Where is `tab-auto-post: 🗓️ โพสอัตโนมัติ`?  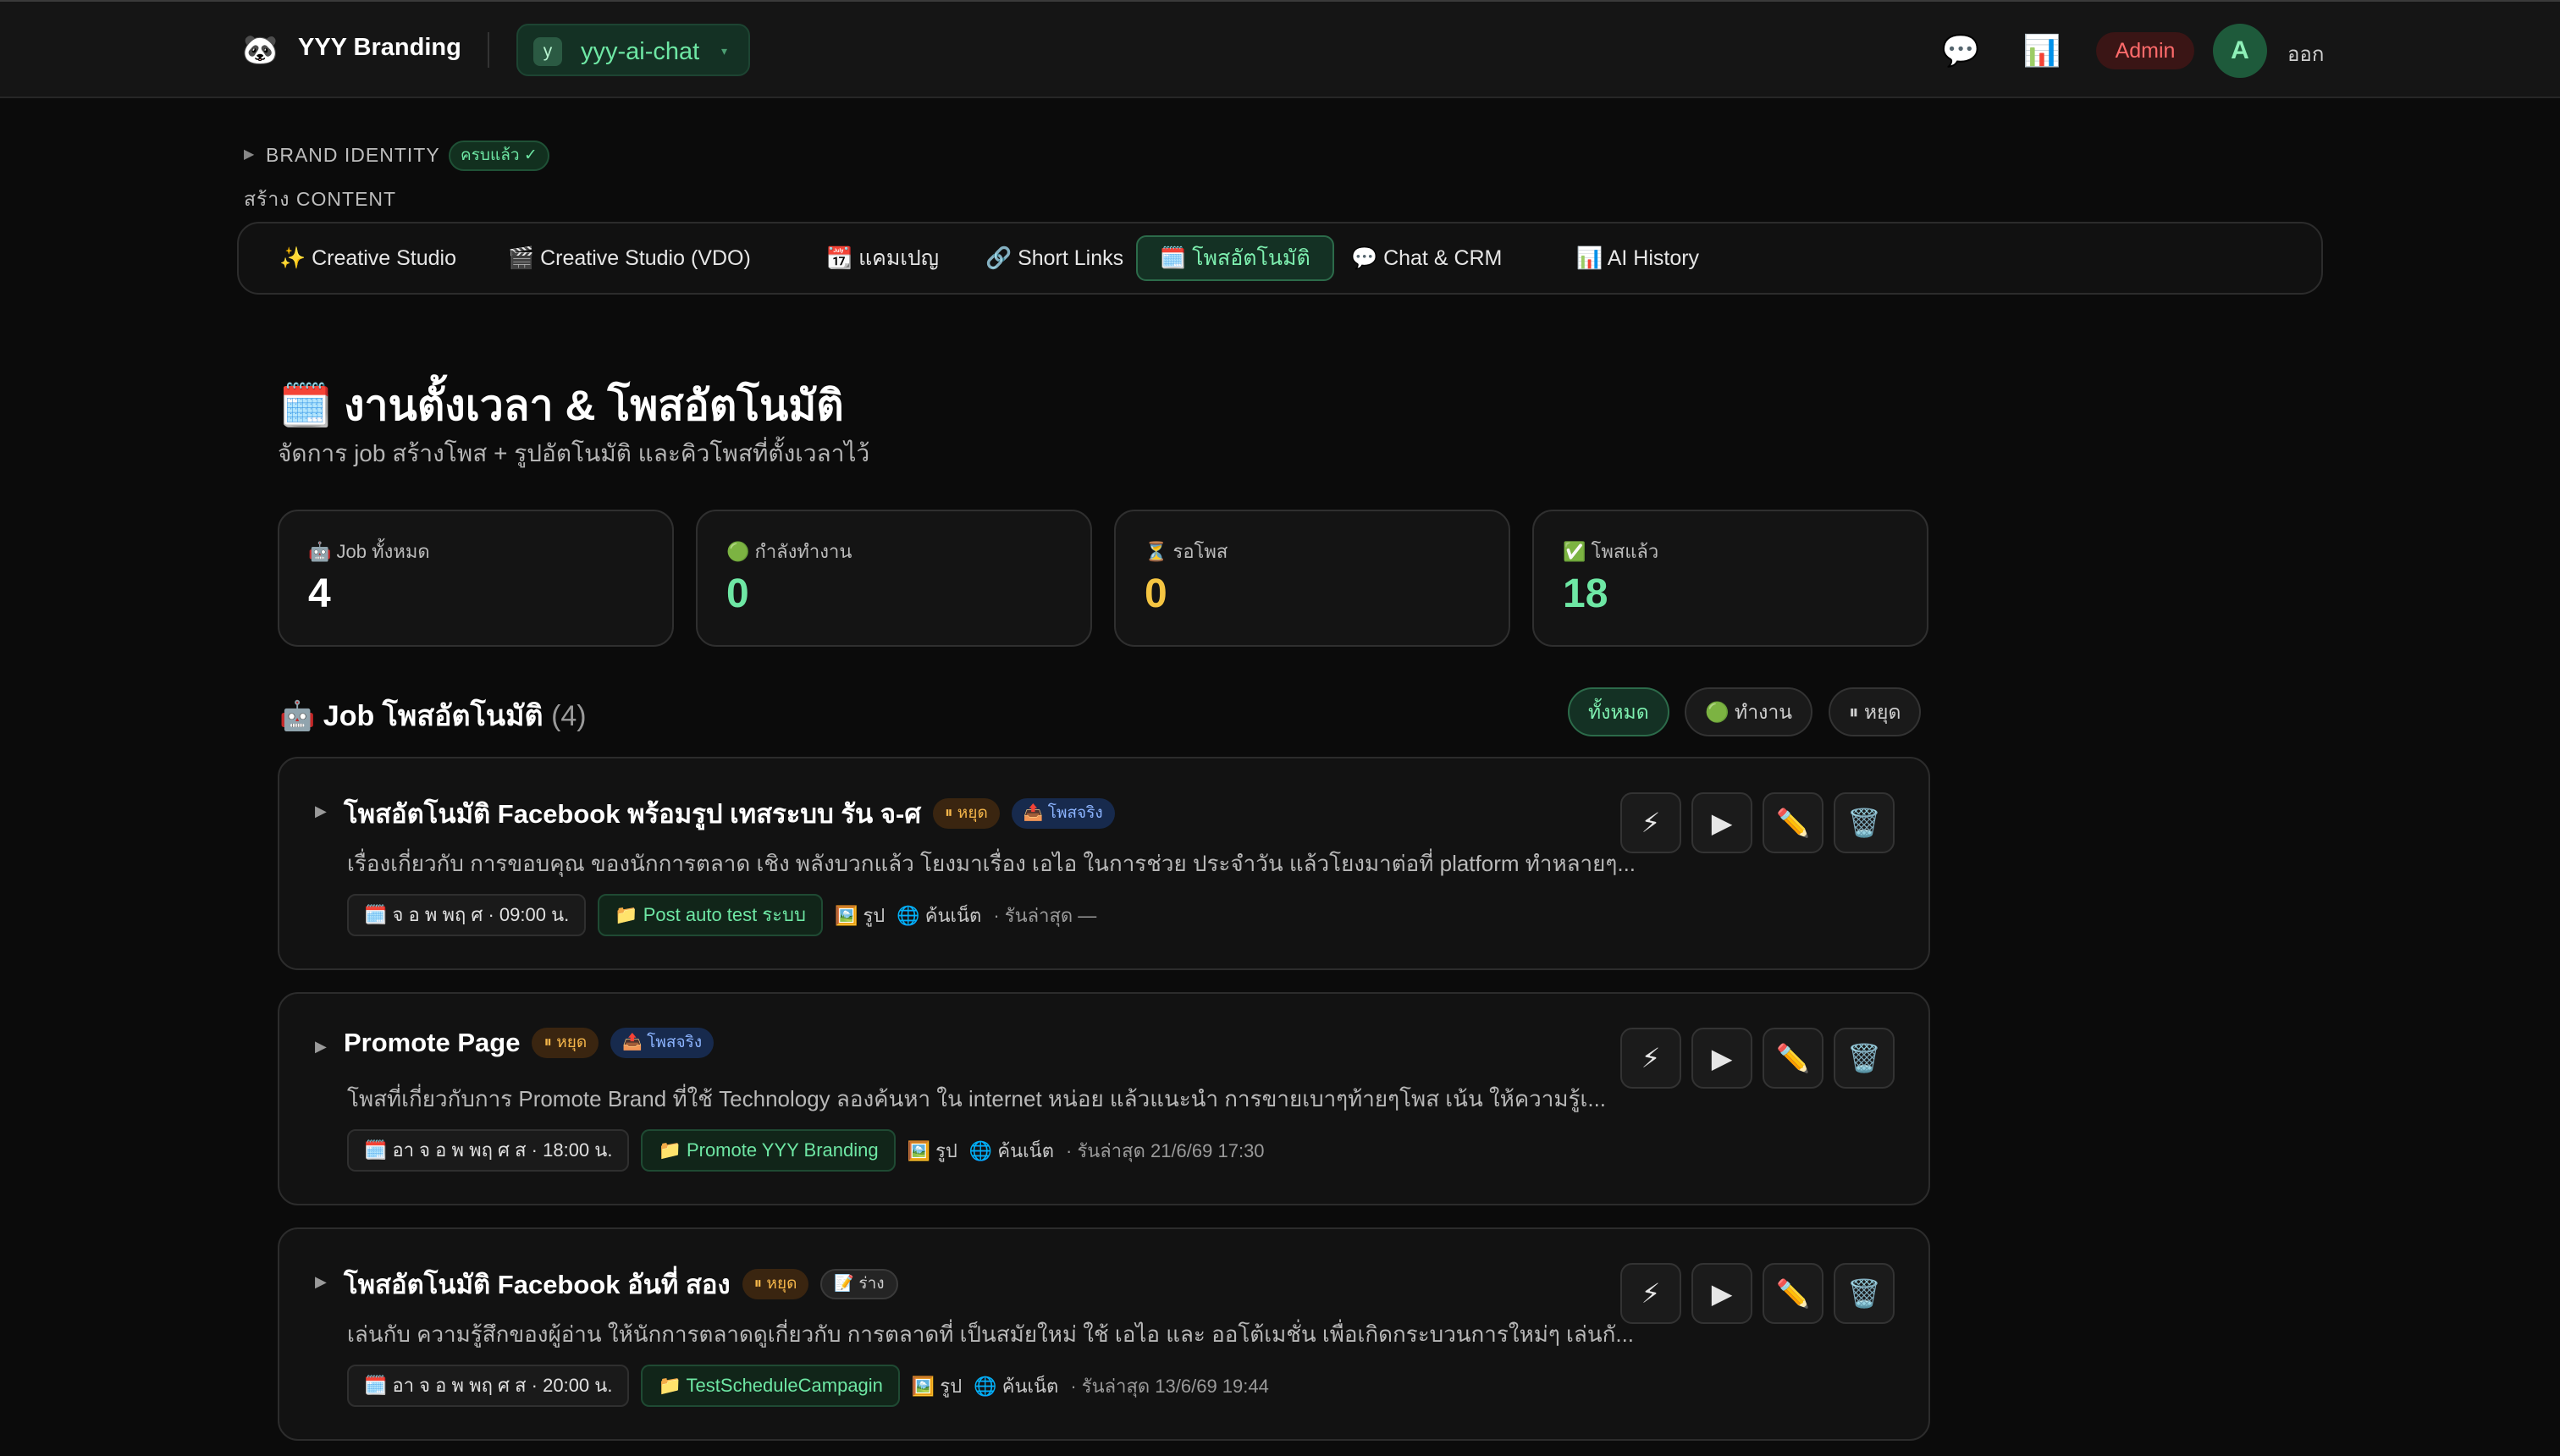
tab-auto-post: 🗓️ โพสอัตโนมัติ is located at coordinates (1235, 258).